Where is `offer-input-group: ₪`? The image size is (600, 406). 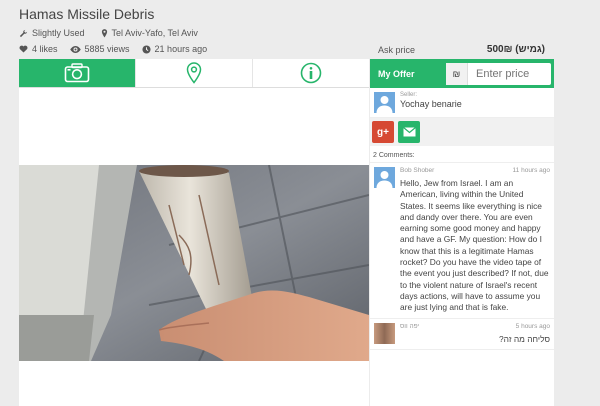 offer-input-group: ₪ is located at coordinates (498, 73).